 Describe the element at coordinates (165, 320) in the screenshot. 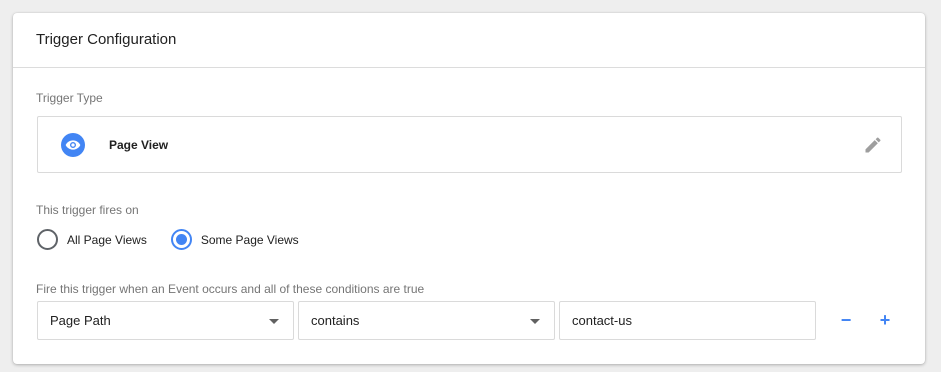

I see `variable-select: Page Path` at that location.